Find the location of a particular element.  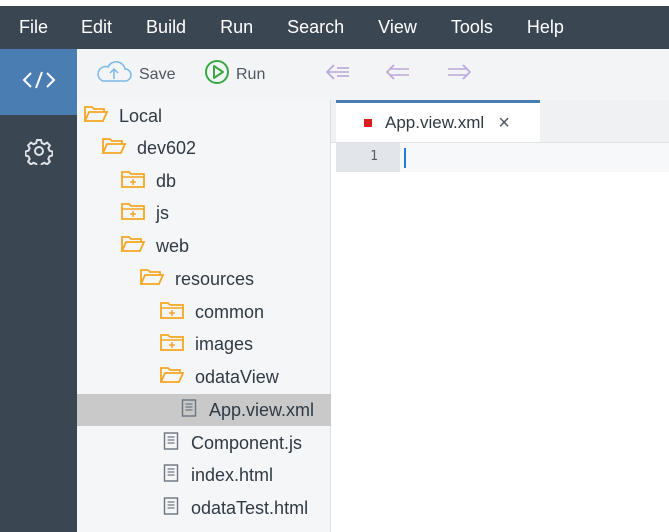

tab-app-view-xml: App.view.xml × is located at coordinates (438, 121).